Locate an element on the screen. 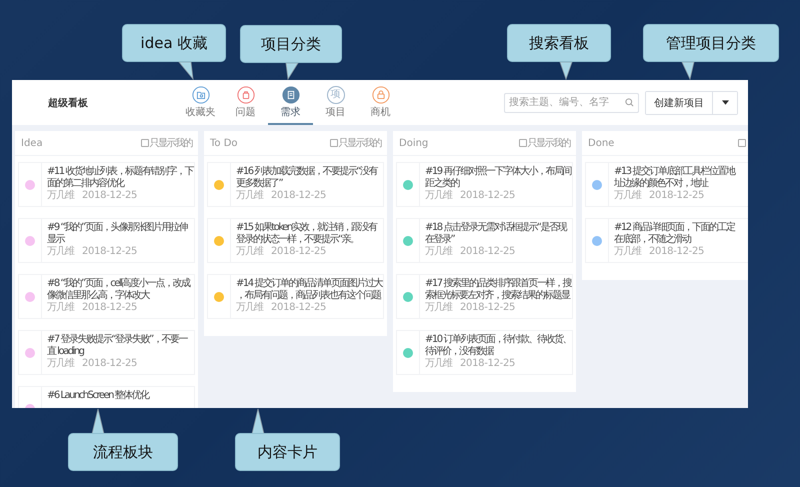  card-title: #12 商品详细页面，下面的工定在底部，不随之滑动 is located at coordinates (675, 234).